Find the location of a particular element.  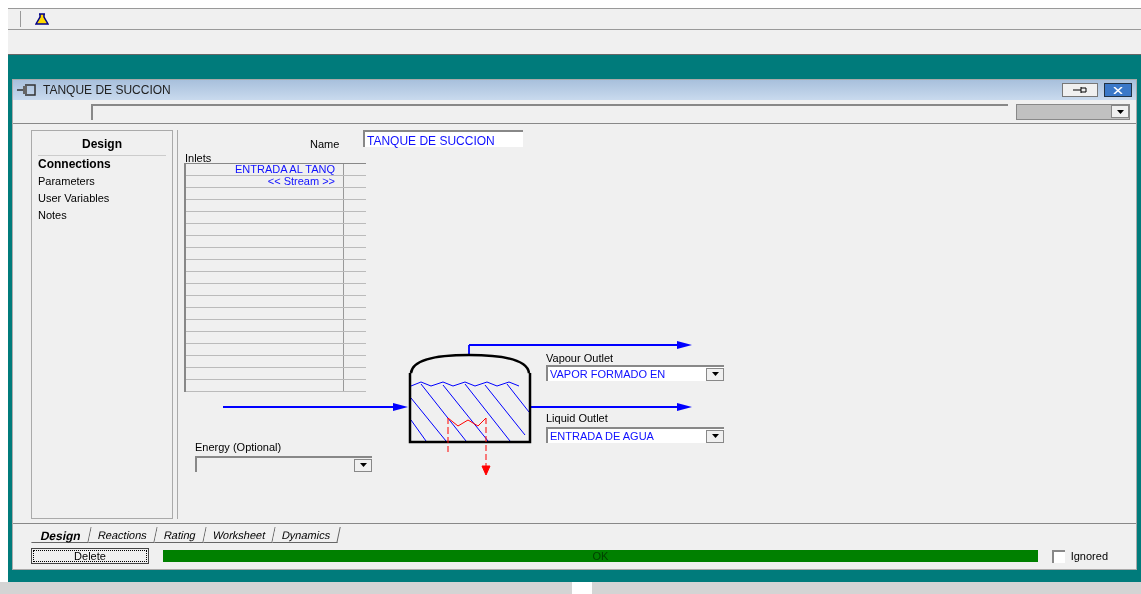

vapour-outlet-value: VAPOR FORMADO EN is located at coordinates (608, 374).